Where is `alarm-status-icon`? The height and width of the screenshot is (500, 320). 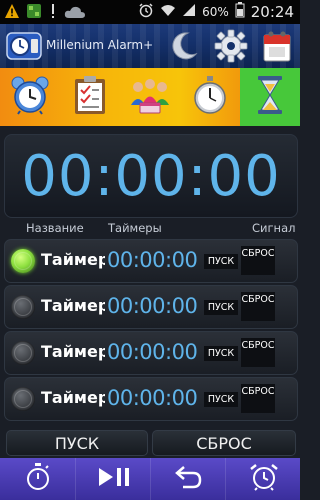
alarm-status-icon is located at coordinates (146, 11).